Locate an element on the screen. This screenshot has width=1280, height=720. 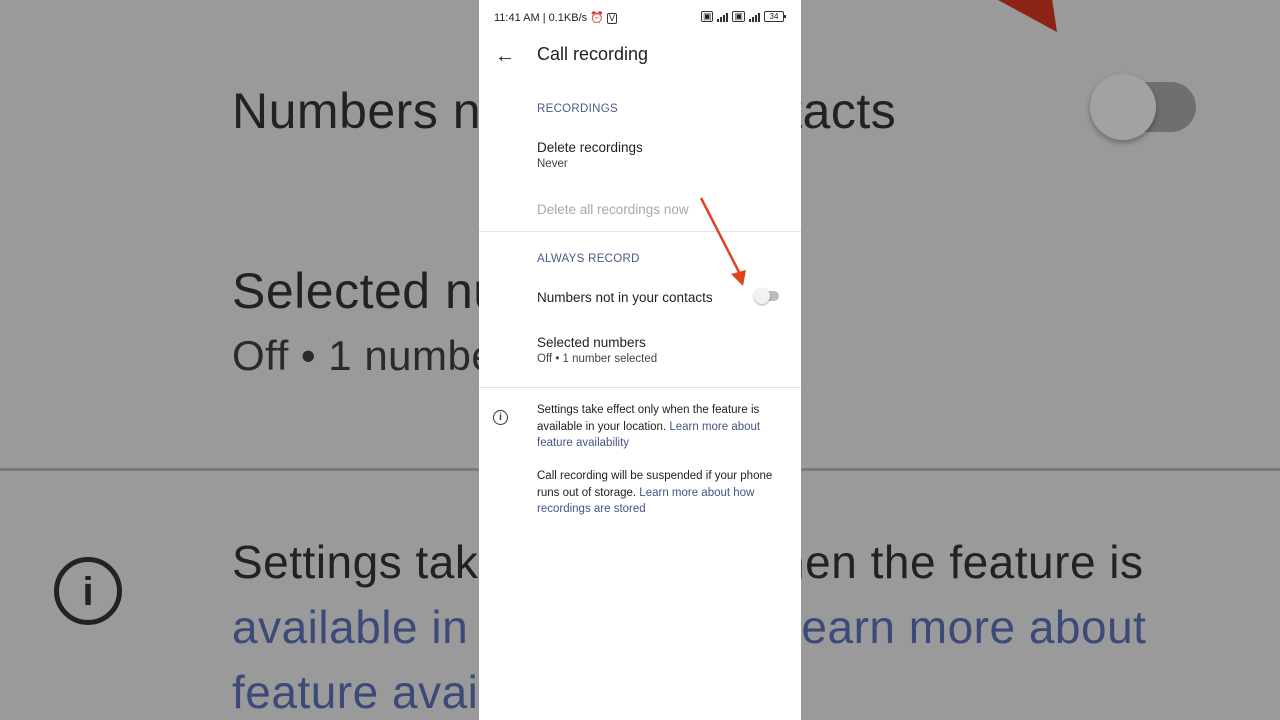
annotation-arrow is located at coordinates (722, 241).